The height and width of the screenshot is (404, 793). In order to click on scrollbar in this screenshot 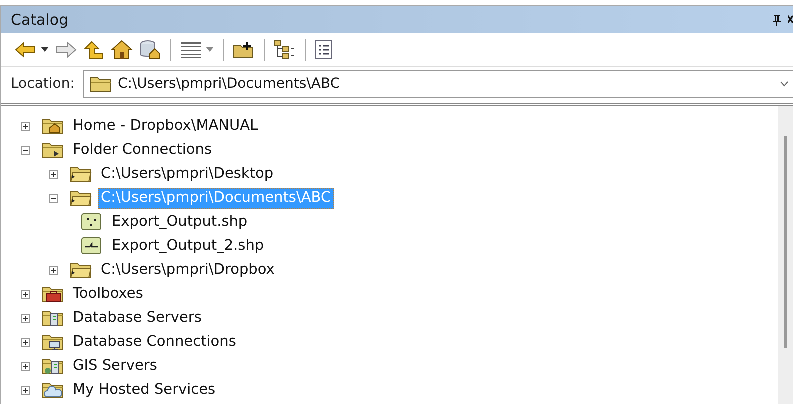, I will do `click(785, 255)`.